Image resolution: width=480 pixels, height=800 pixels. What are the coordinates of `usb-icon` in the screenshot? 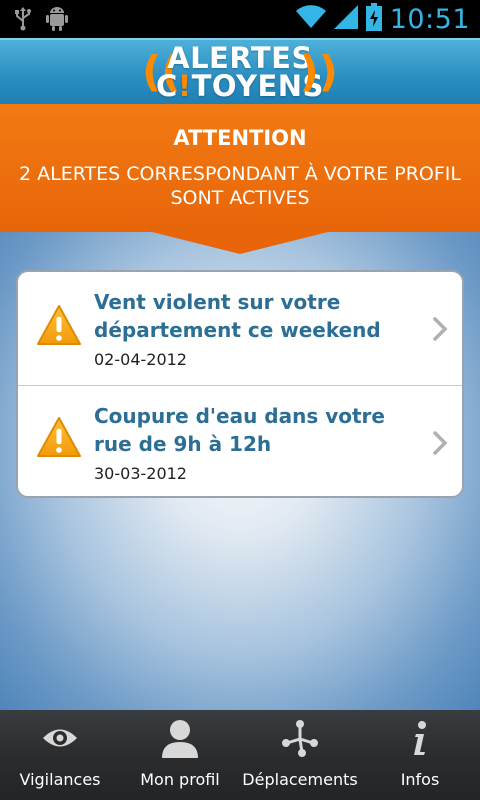 It's located at (23, 21).